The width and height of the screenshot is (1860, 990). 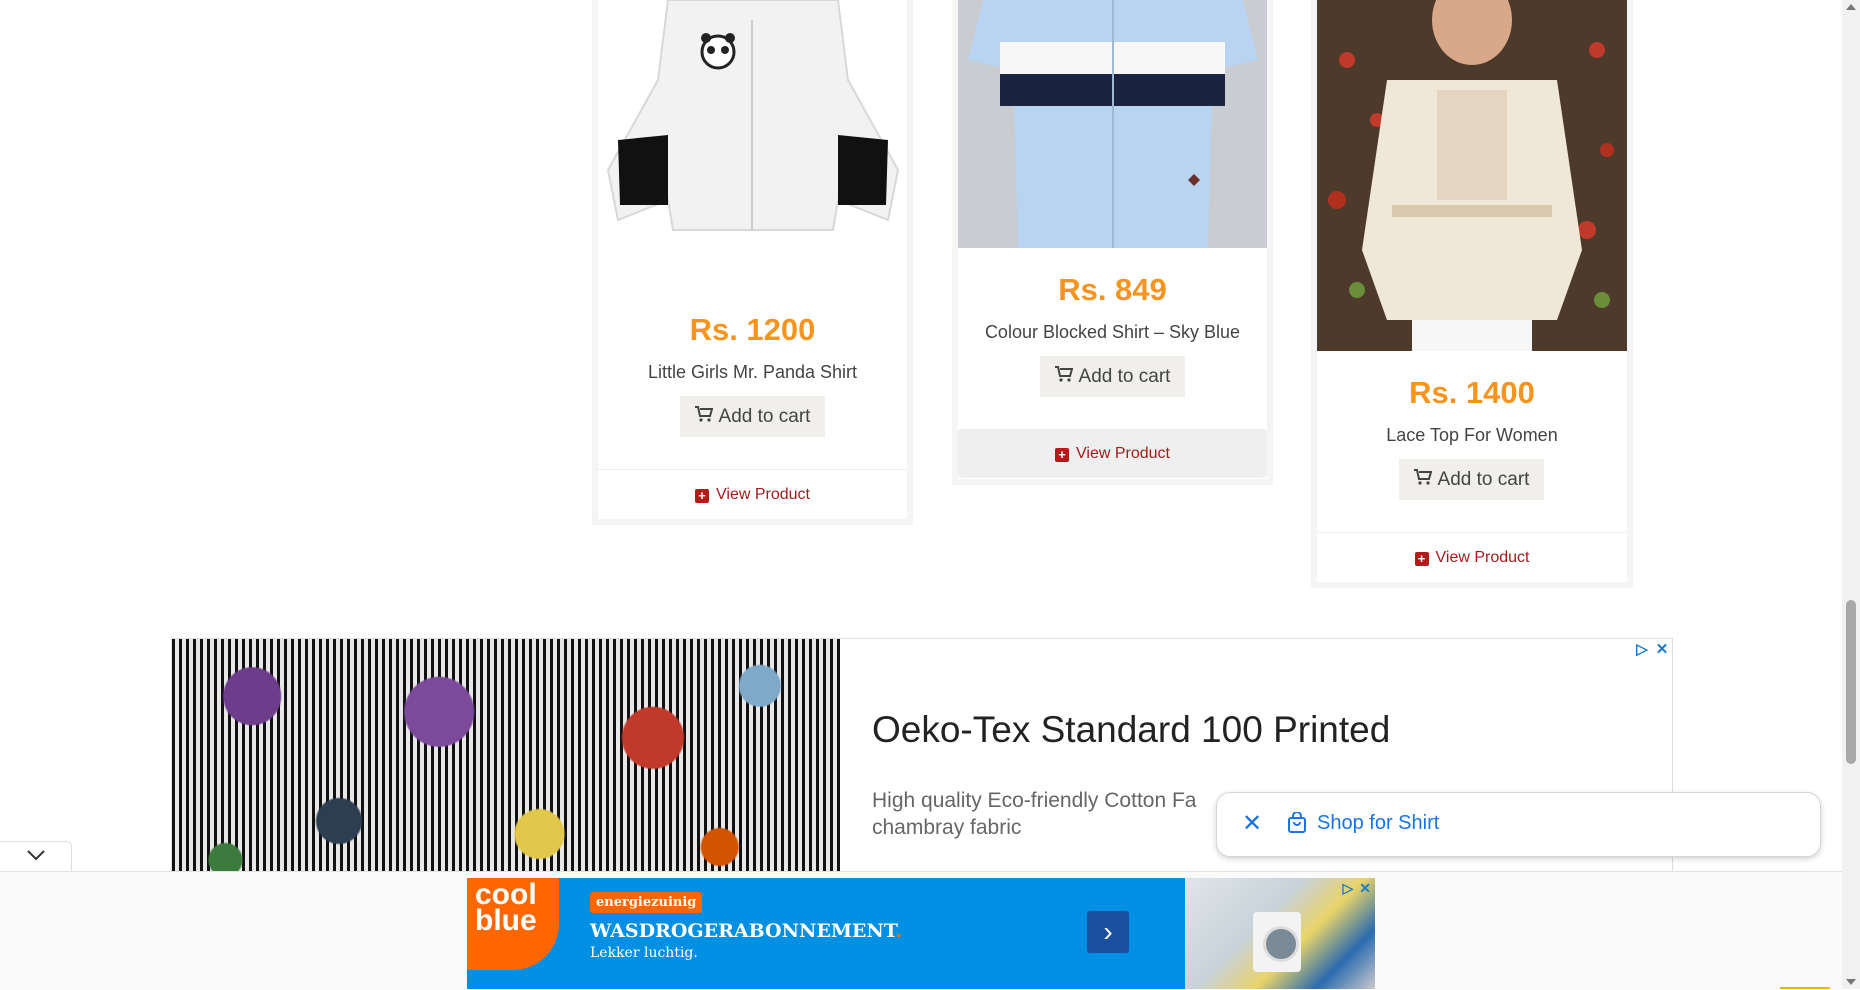 What do you see at coordinates (743, 931) in the screenshot?
I see `headline-text: WASDROGERABONNEMENT` at bounding box center [743, 931].